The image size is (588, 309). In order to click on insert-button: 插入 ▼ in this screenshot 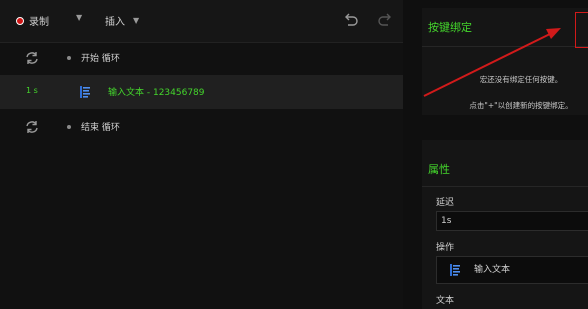, I will do `click(122, 20)`.